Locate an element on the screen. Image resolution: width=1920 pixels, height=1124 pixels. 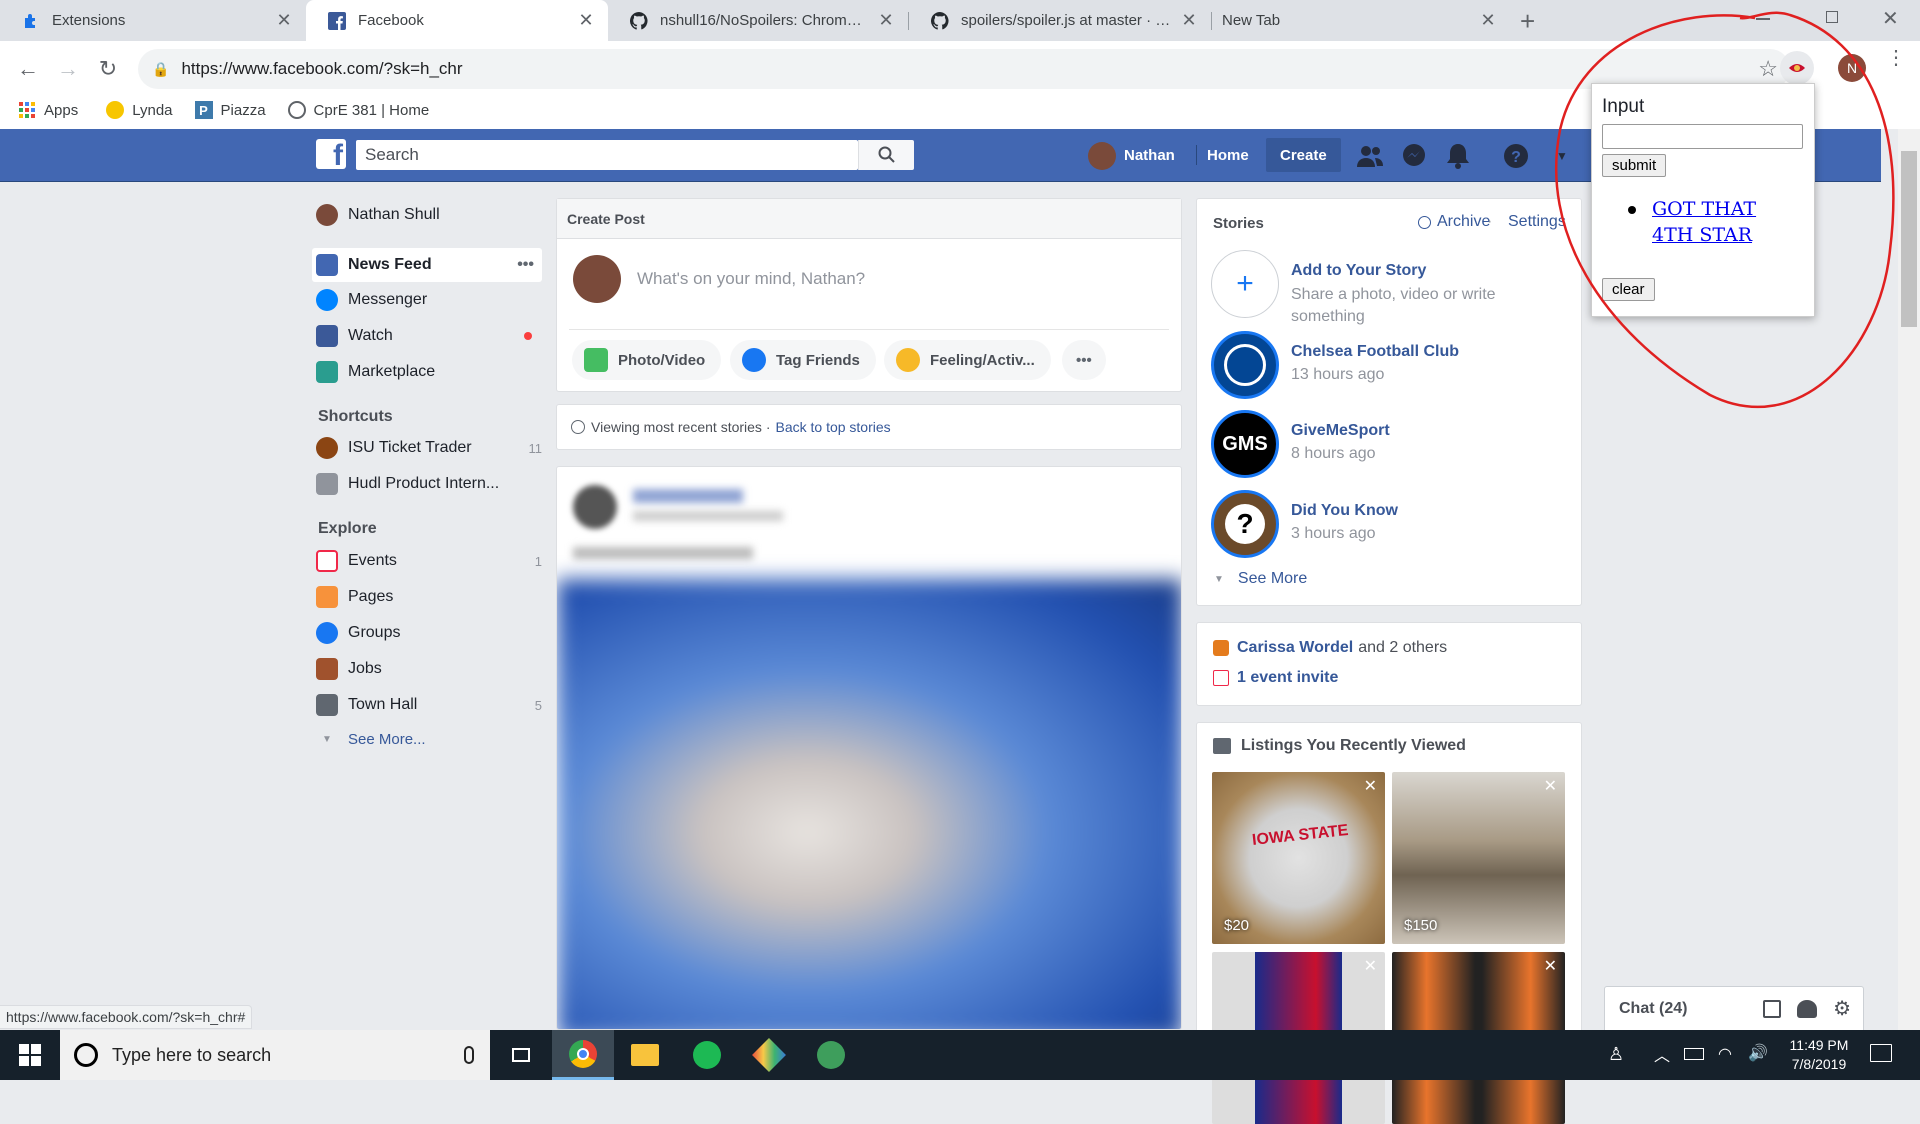
story-did-you-know: ? Did You Know 3 hours ago is located at coordinates (1381, 525).